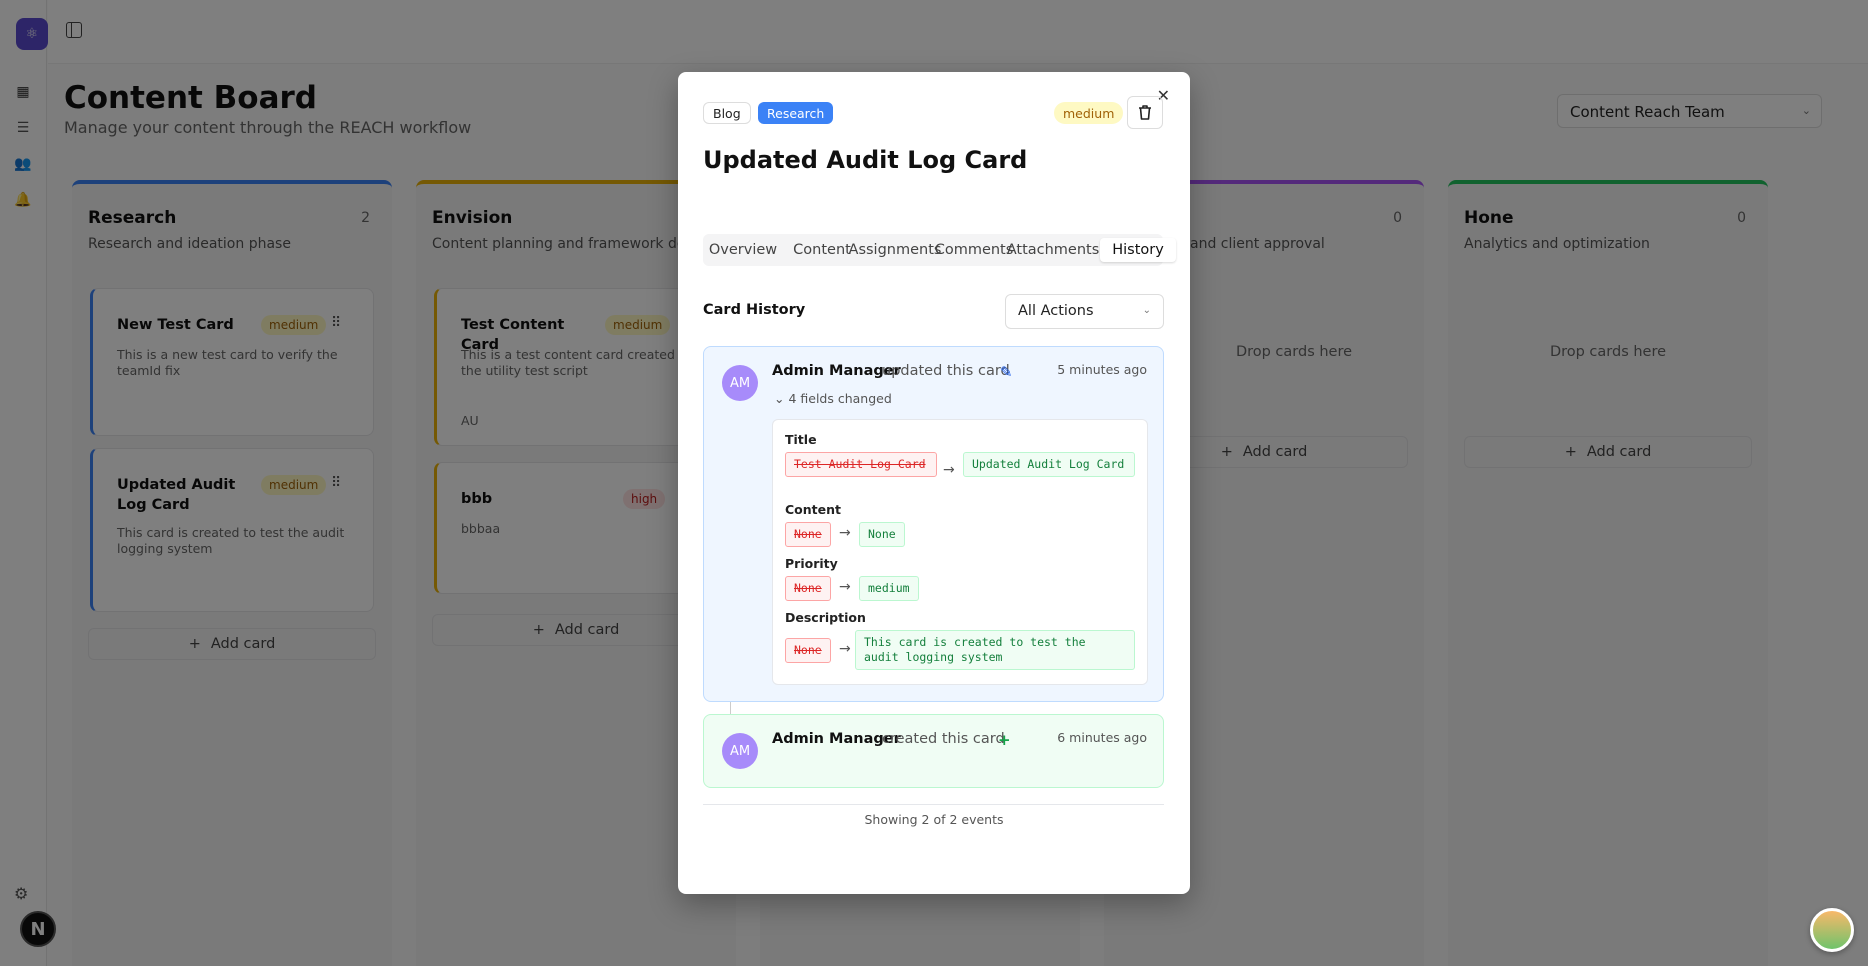 The width and height of the screenshot is (1868, 966). Describe the element at coordinates (1138, 250) in the screenshot. I see `tab-history: History` at that location.